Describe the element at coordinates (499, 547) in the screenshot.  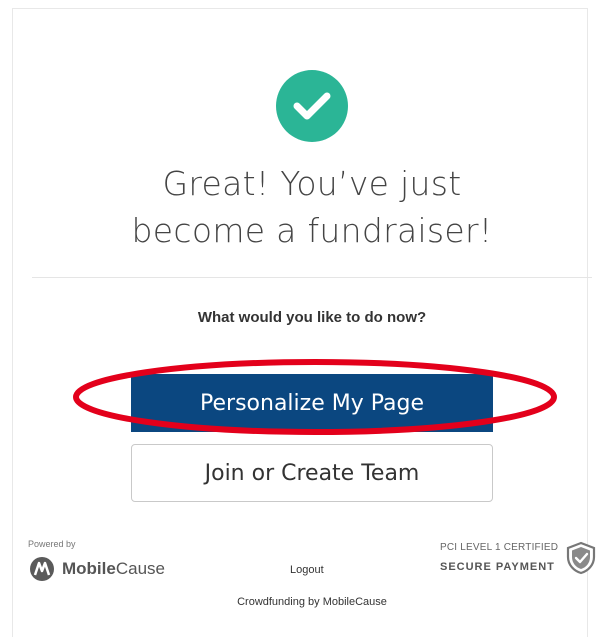
I see `pci-certified-label: PCI LEVEL 1 CERTIFIED` at that location.